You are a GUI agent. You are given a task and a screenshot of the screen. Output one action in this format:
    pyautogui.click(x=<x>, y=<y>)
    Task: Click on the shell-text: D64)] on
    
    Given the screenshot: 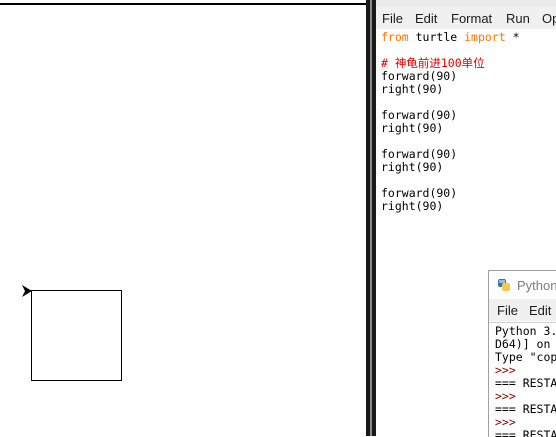 What is the action you would take?
    pyautogui.click(x=523, y=344)
    